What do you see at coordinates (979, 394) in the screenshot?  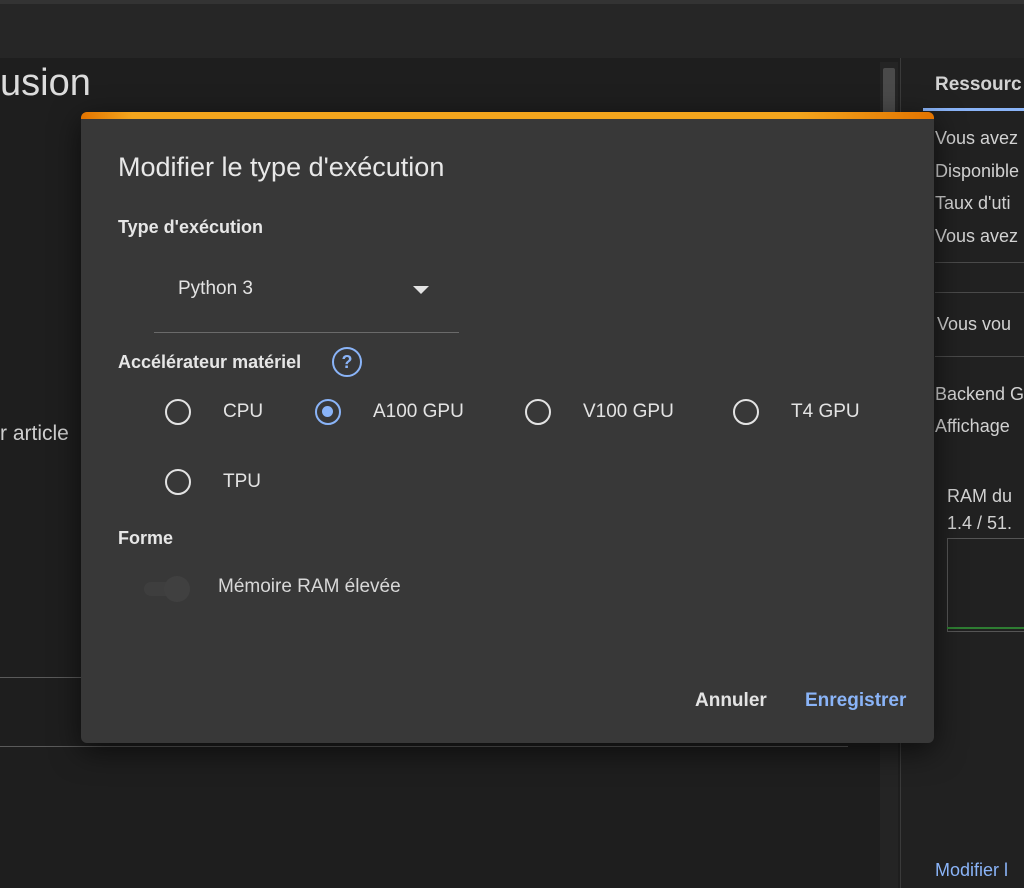 I see `backend-line: Backend G` at bounding box center [979, 394].